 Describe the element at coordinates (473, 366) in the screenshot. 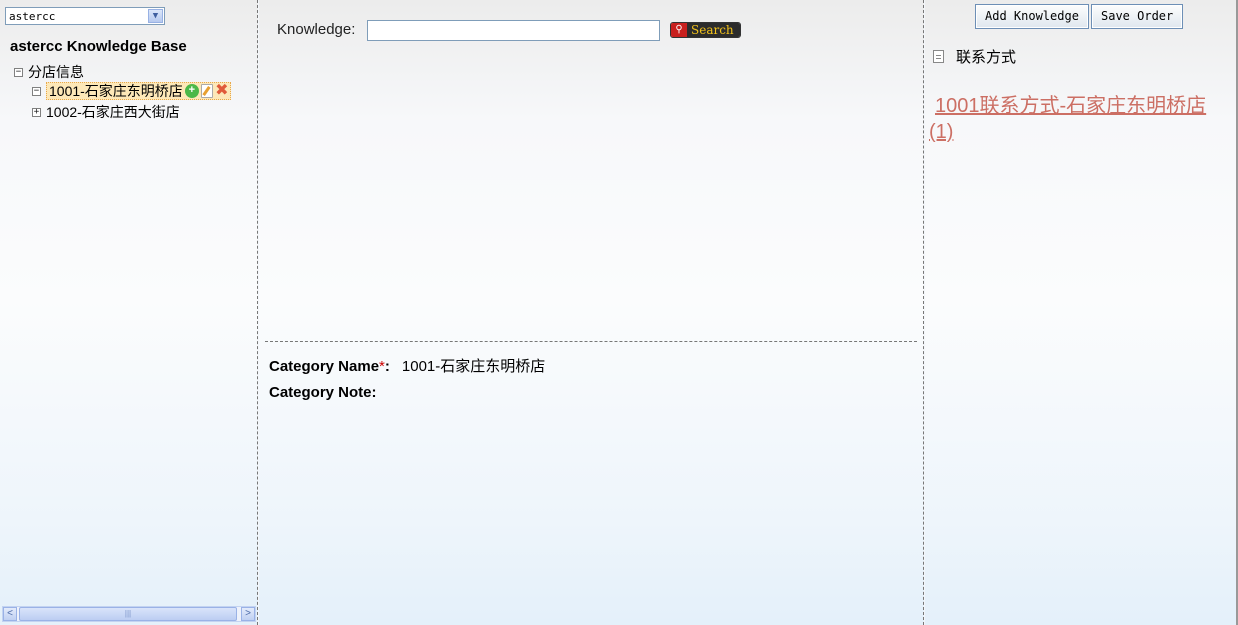

I see `category-name-value: 1001-石家庄东明桥店` at that location.